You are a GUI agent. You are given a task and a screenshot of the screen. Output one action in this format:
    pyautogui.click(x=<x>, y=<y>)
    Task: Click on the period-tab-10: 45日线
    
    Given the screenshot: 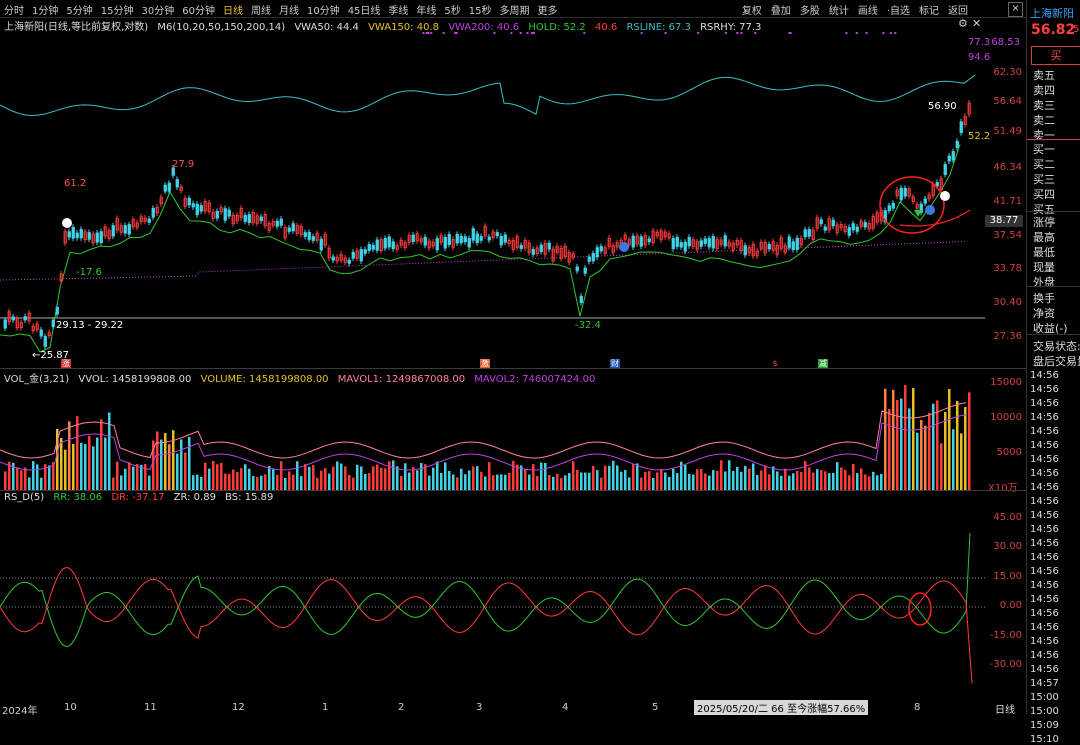 What is the action you would take?
    pyautogui.click(x=364, y=9)
    